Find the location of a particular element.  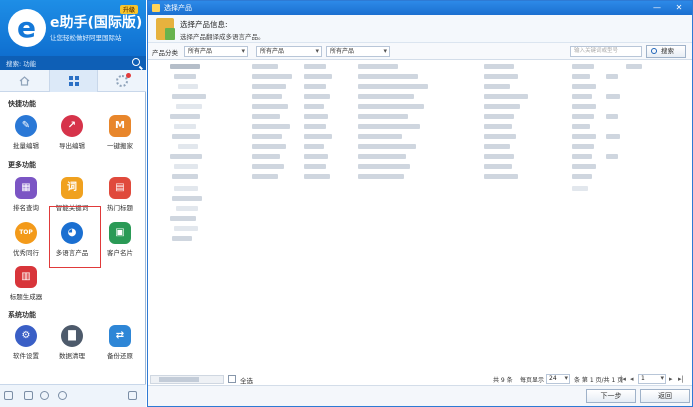

tool-label: 客户名片 is located at coordinates (120, 253).